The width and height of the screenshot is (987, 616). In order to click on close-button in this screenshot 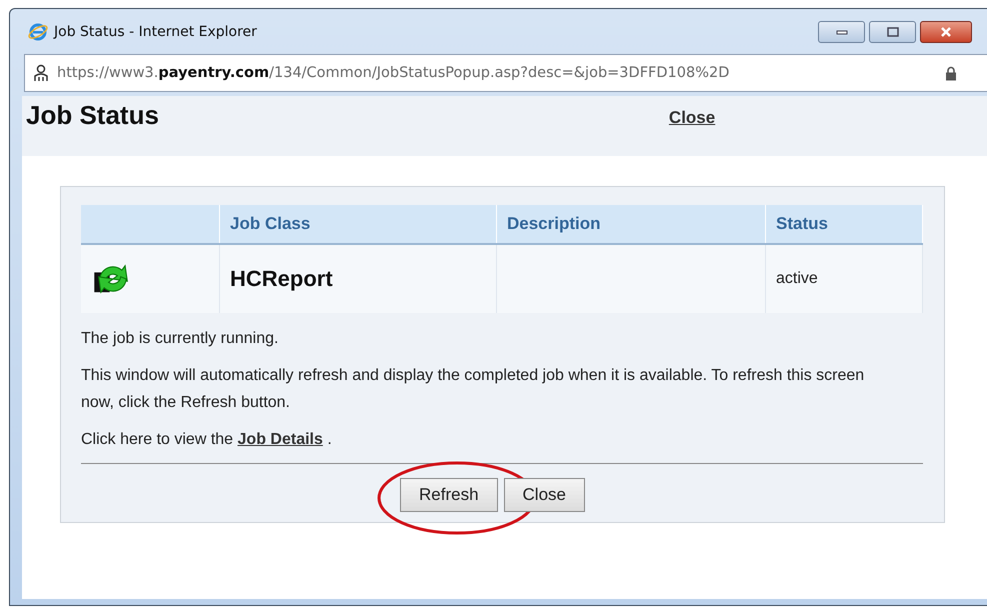, I will do `click(946, 31)`.